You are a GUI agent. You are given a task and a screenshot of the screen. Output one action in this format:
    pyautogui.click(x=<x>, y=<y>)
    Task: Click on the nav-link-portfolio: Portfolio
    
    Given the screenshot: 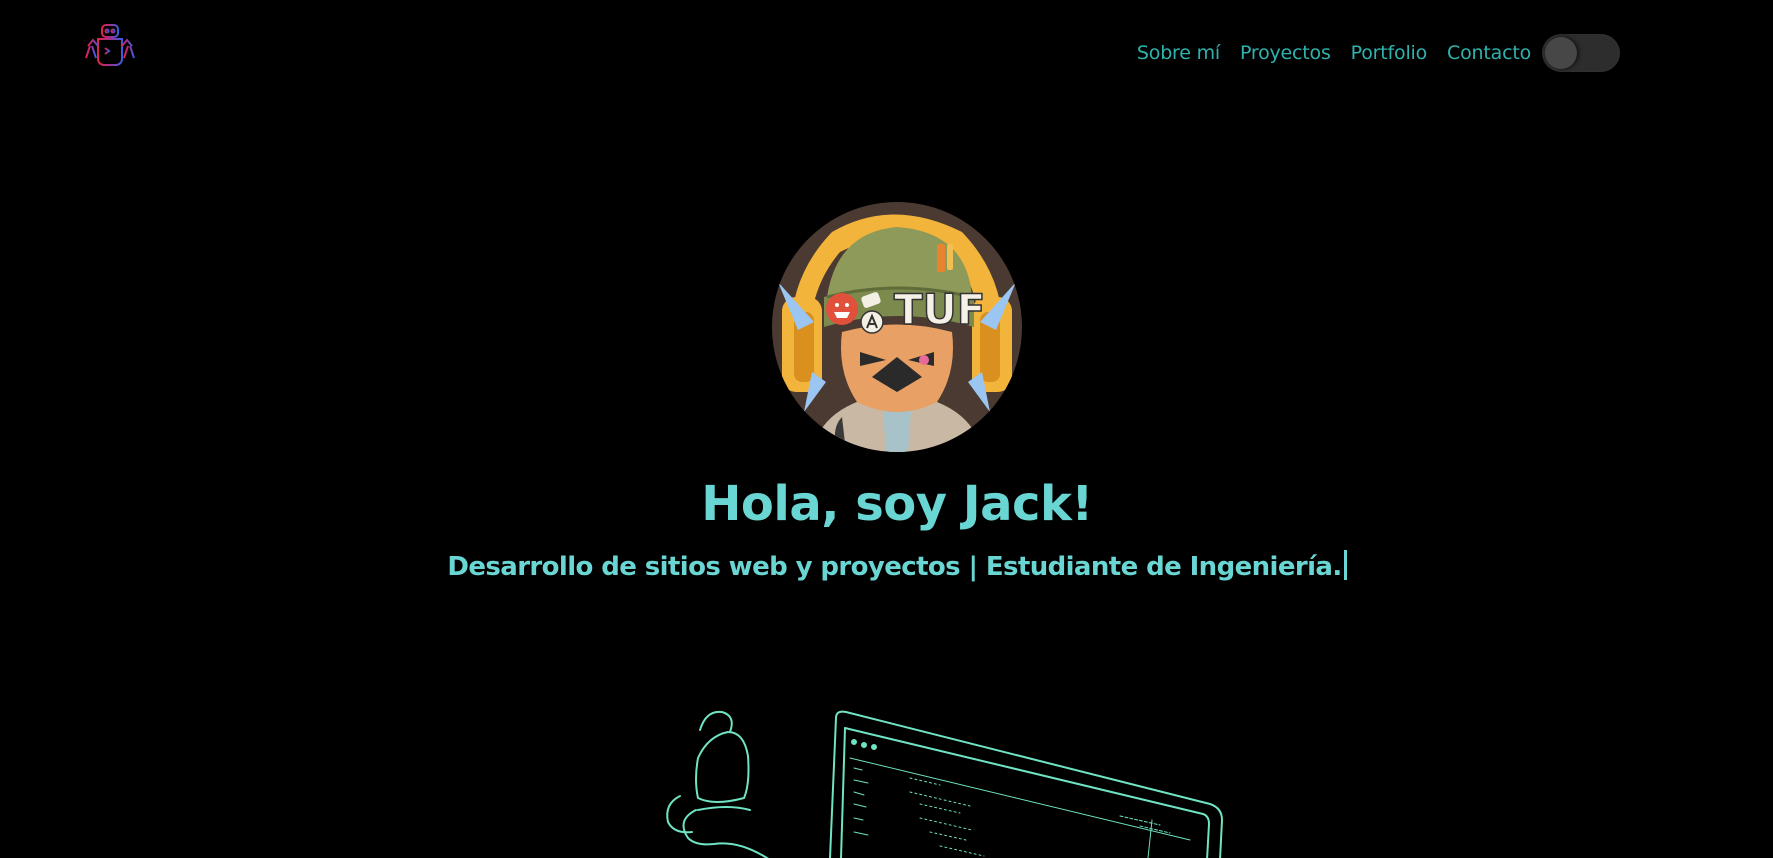 What is the action you would take?
    pyautogui.click(x=1389, y=53)
    